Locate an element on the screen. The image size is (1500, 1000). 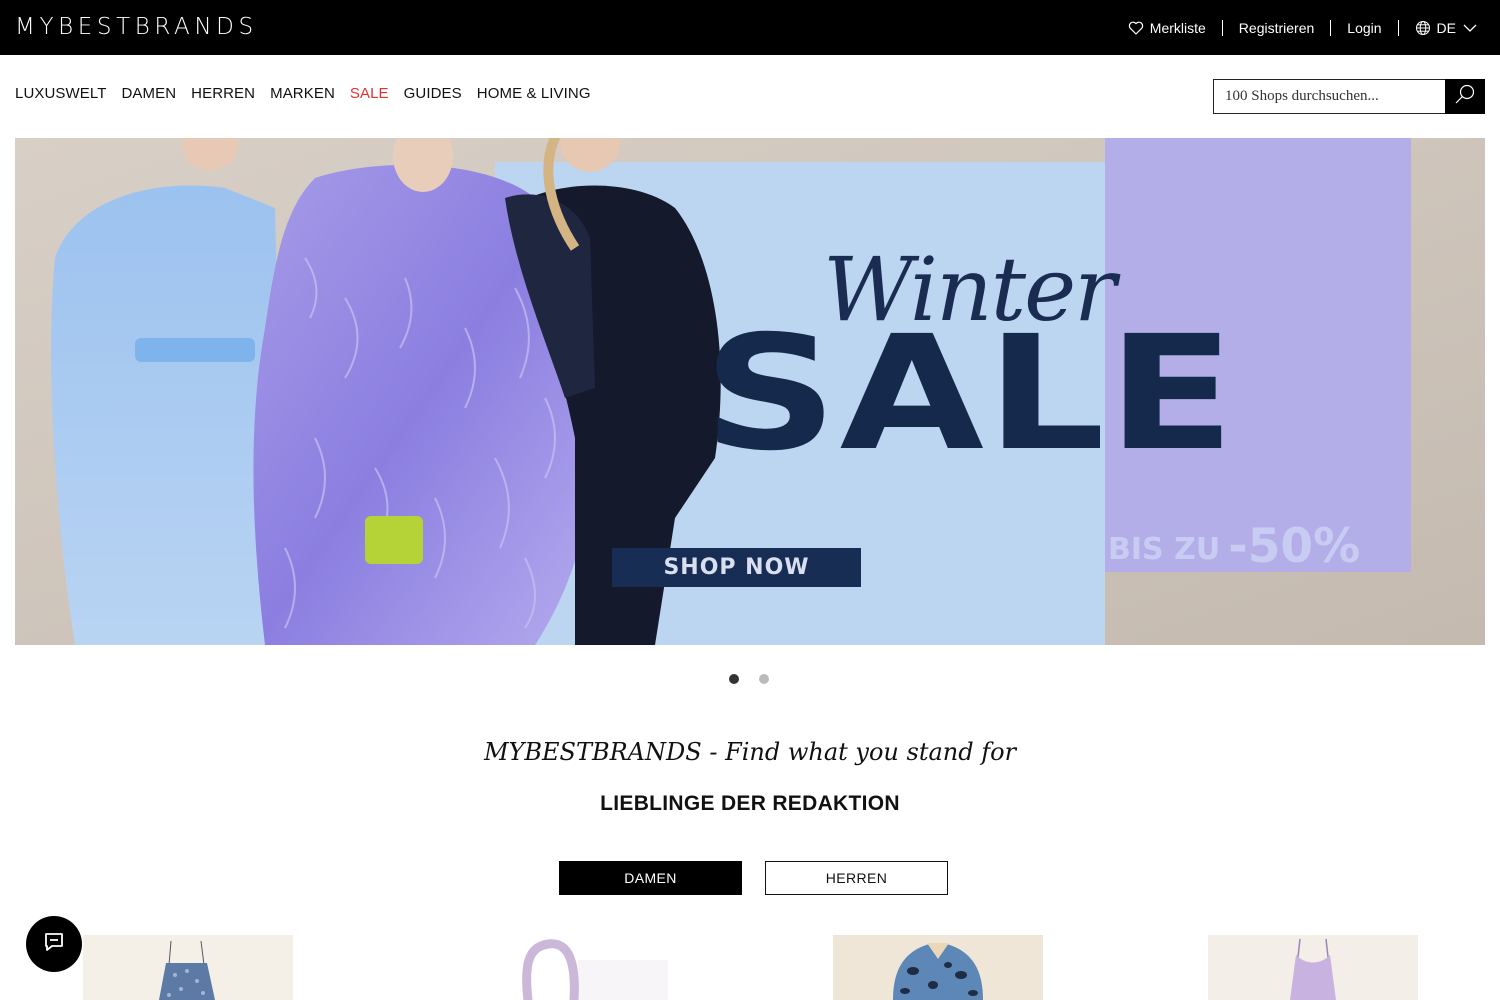
globe-icon is located at coordinates (1423, 28).